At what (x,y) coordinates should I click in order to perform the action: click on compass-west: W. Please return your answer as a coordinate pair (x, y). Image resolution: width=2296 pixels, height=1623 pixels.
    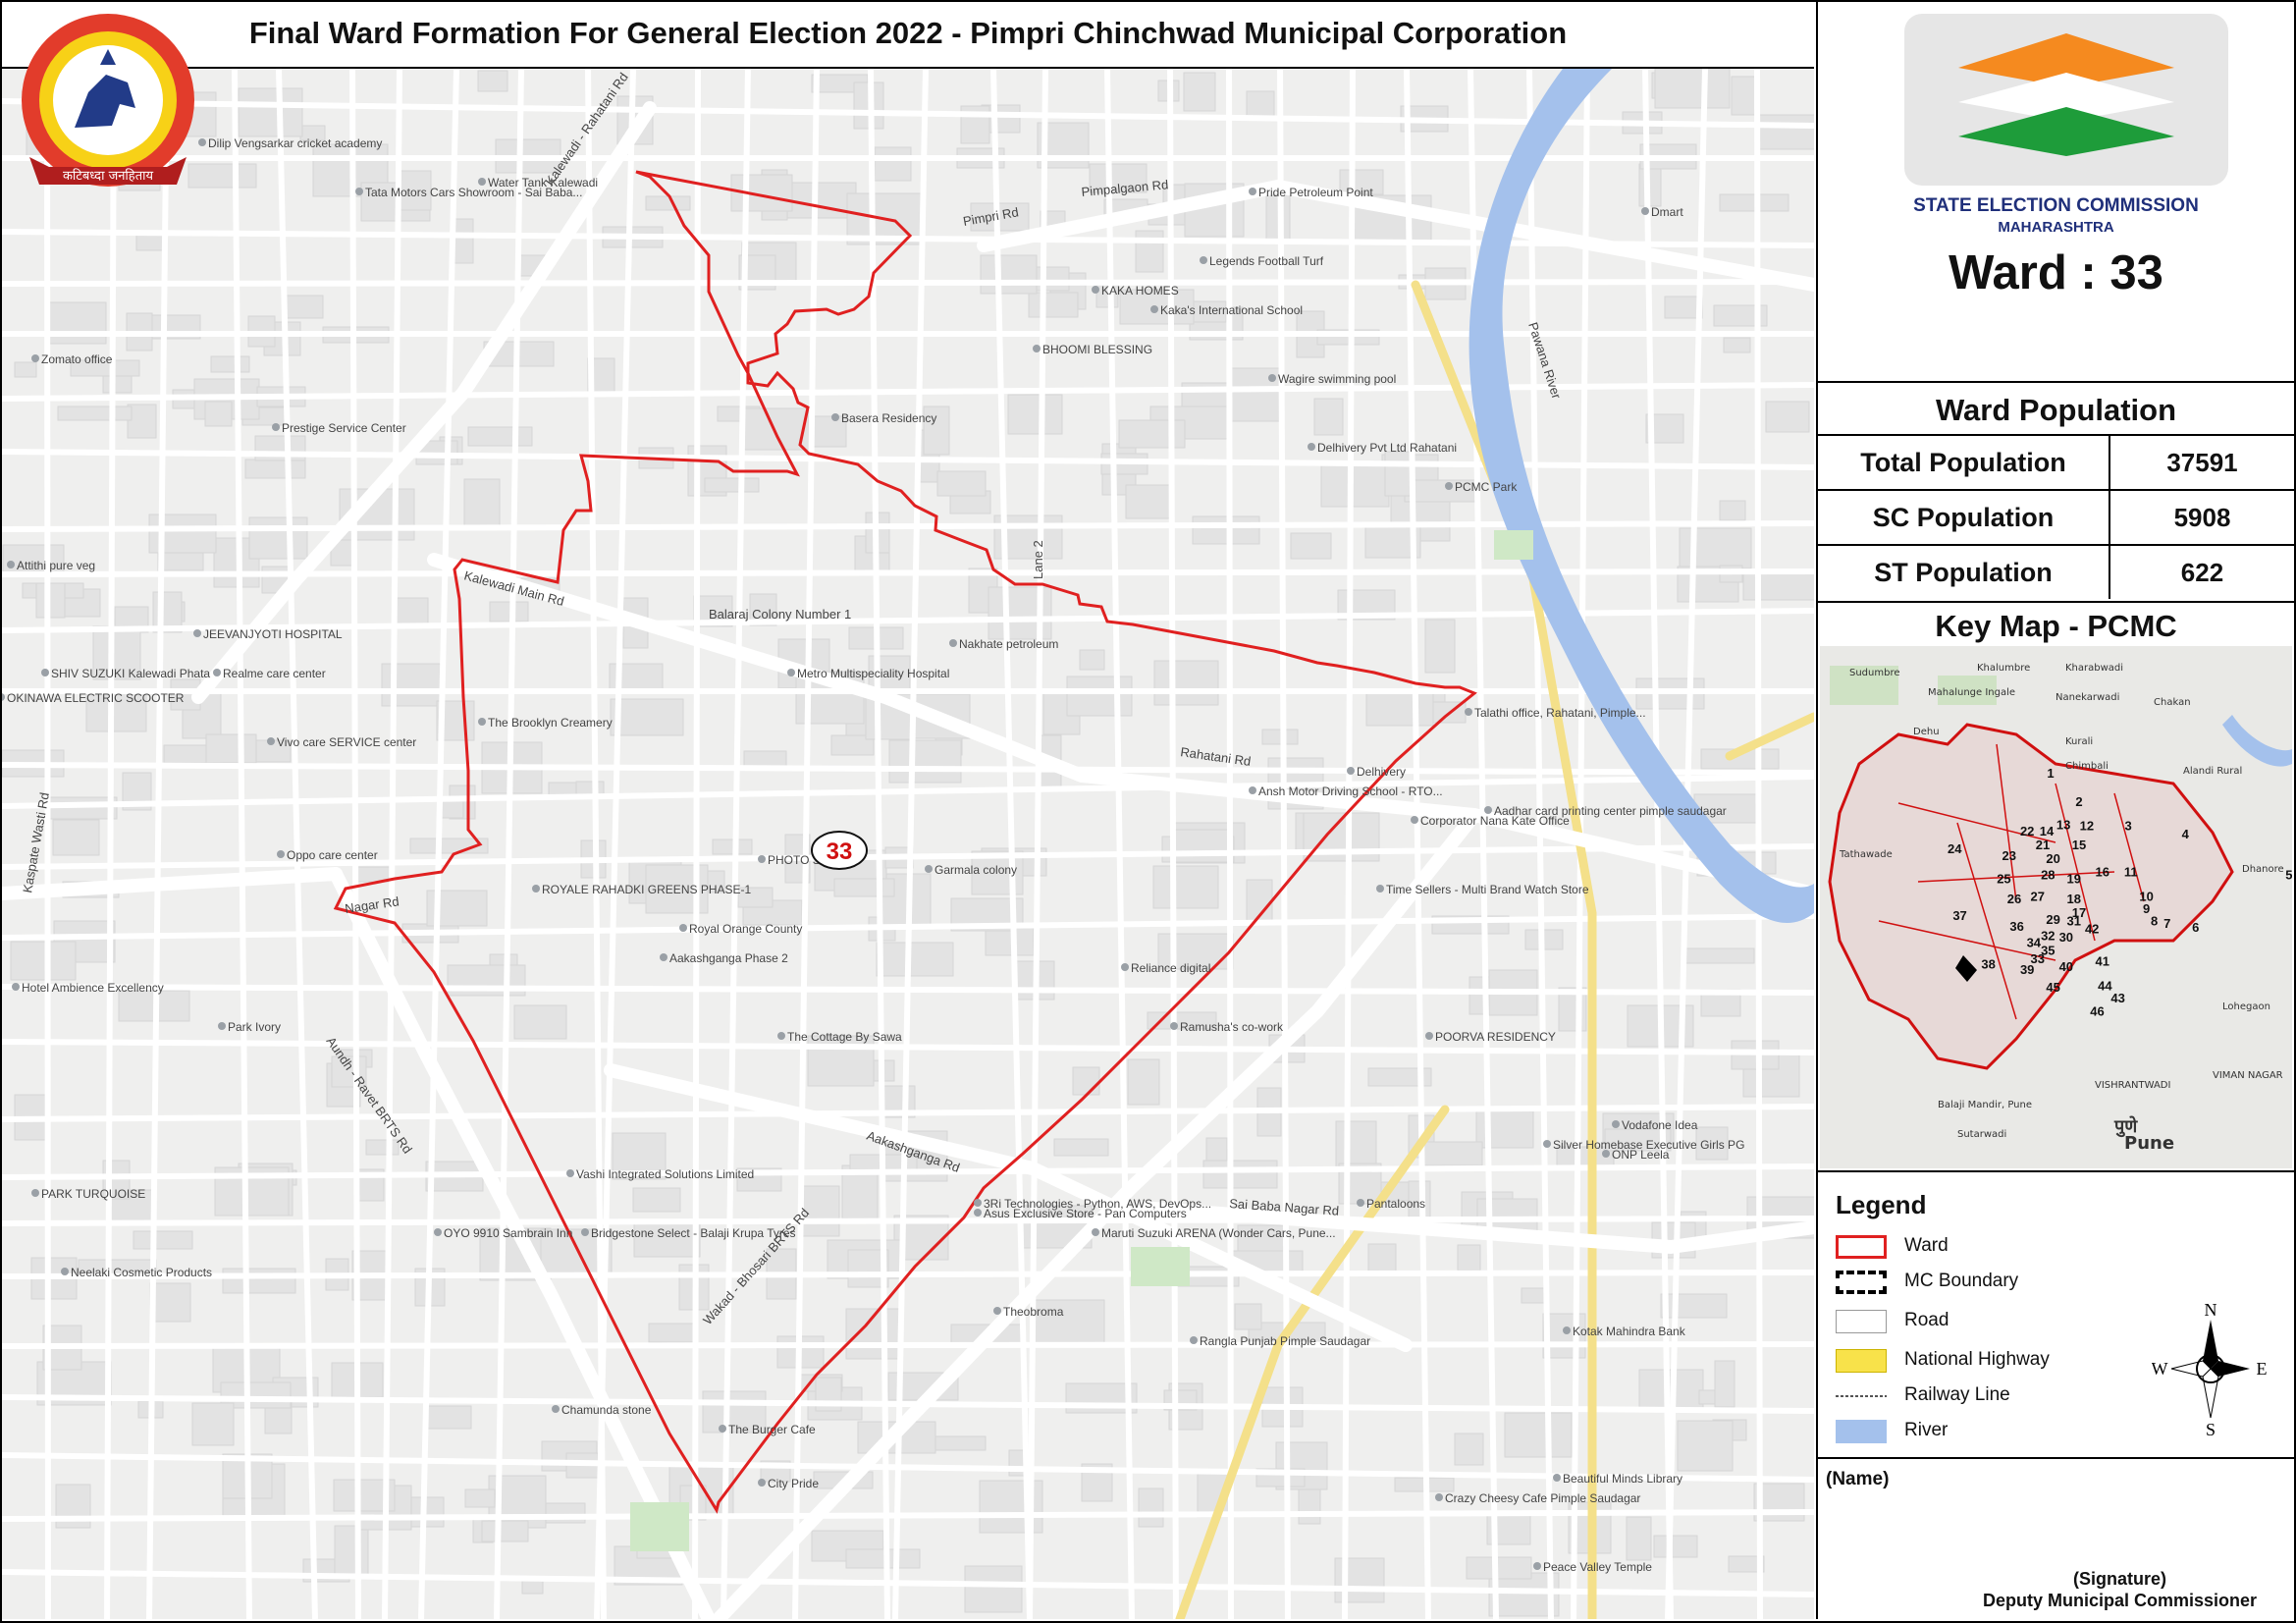
    Looking at the image, I should click on (2160, 1369).